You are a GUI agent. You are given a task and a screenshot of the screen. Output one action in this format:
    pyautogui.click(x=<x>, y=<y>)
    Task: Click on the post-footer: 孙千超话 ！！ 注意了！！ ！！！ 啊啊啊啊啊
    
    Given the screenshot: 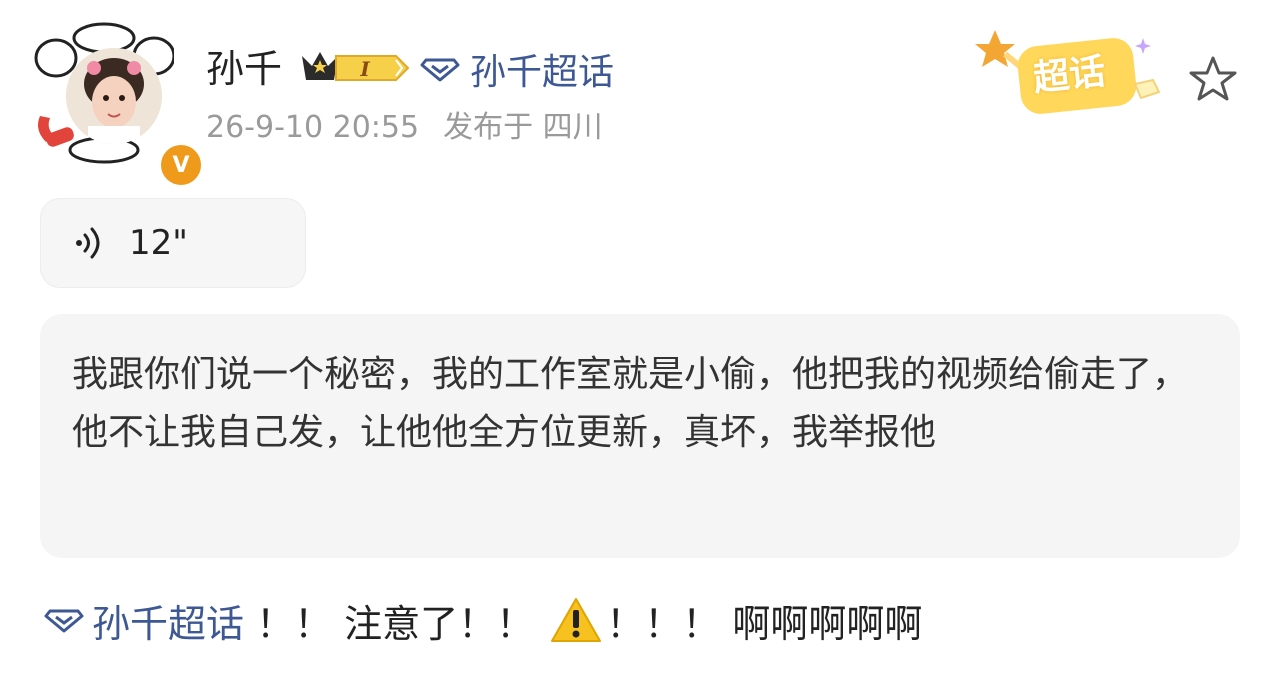 What is the action you would take?
    pyautogui.click(x=483, y=620)
    